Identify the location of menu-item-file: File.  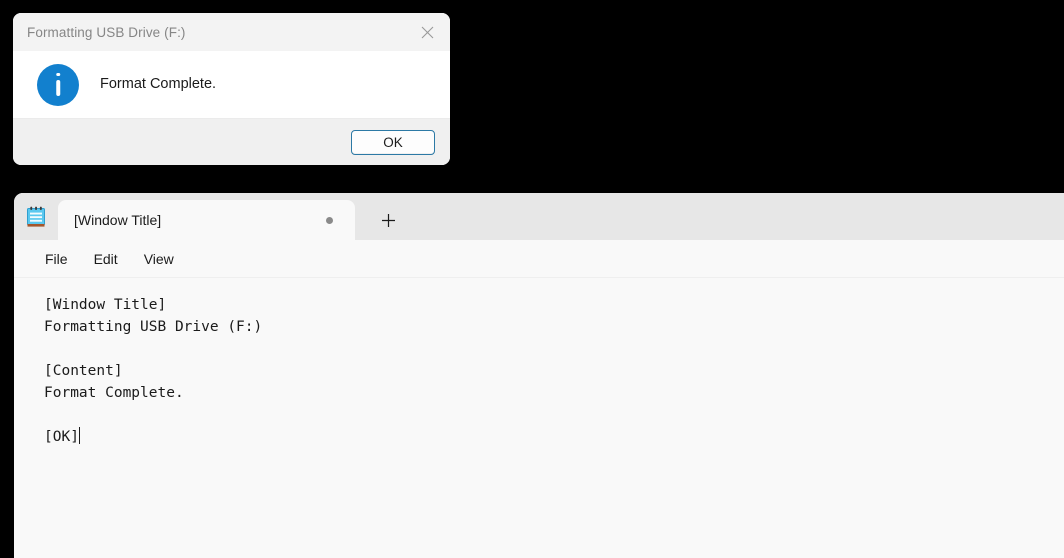
(56, 259).